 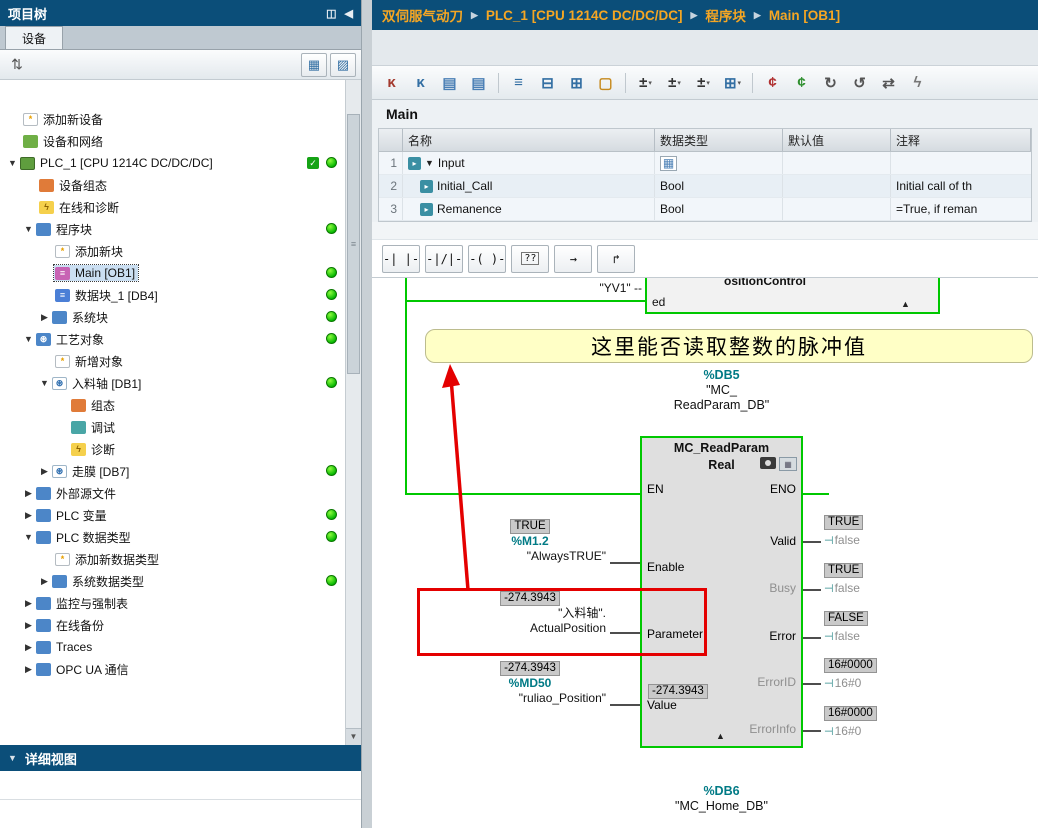 What do you see at coordinates (172, 273) in the screenshot?
I see `tree-item-main-ob1: ≡ Main [OB1]` at bounding box center [172, 273].